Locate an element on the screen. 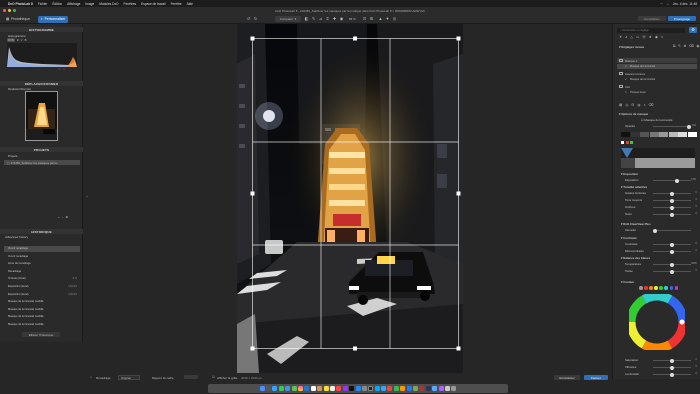 This screenshot has height=394, width=700. menu-item-fenetres: Fenêtres is located at coordinates (130, 4).